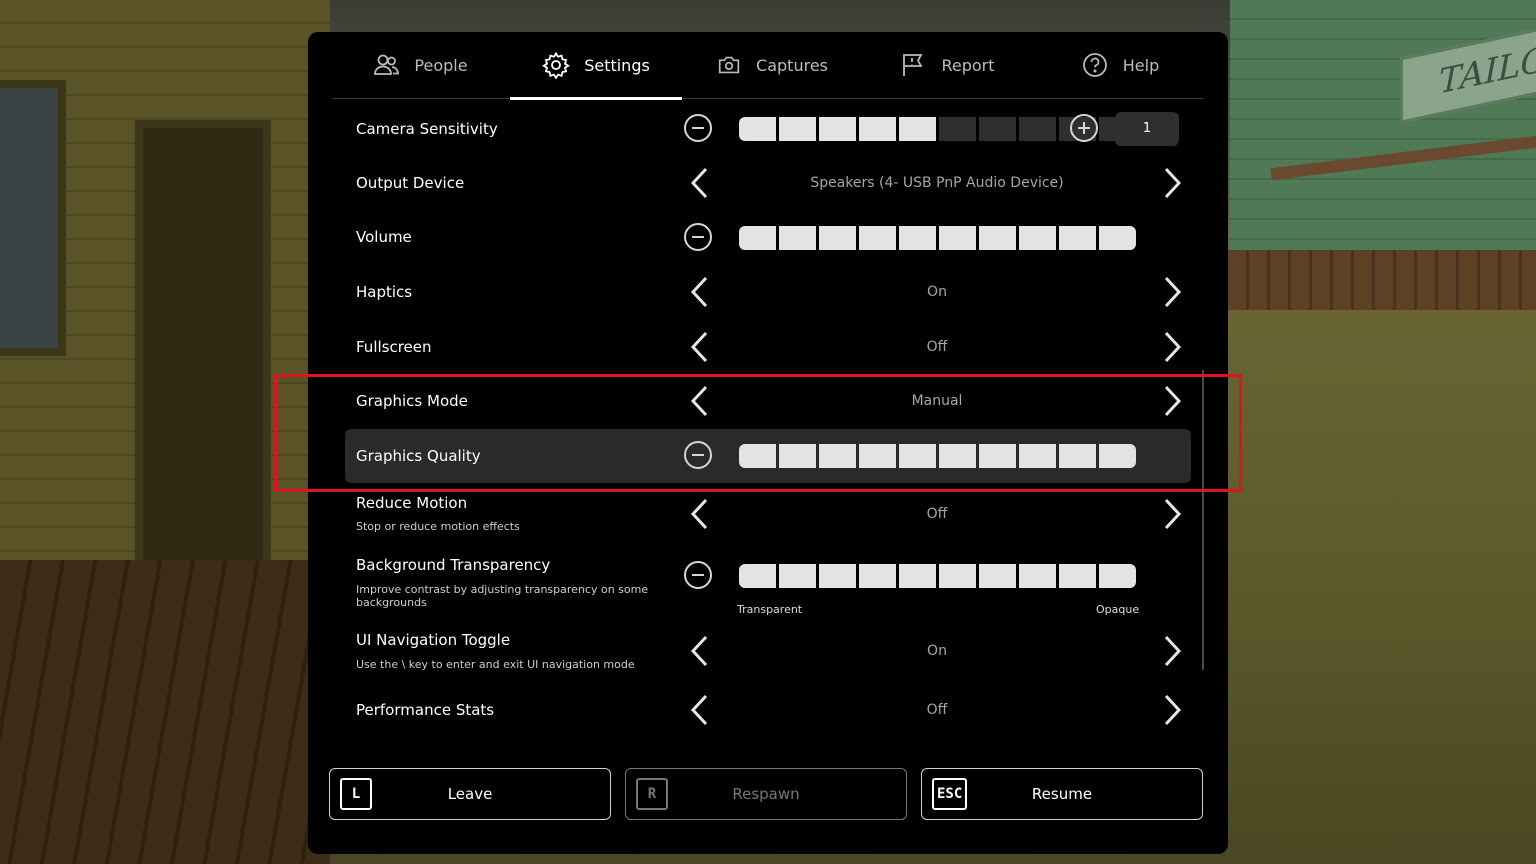 The image size is (1536, 864). What do you see at coordinates (758, 433) in the screenshot?
I see `highlight-annotation-box` at bounding box center [758, 433].